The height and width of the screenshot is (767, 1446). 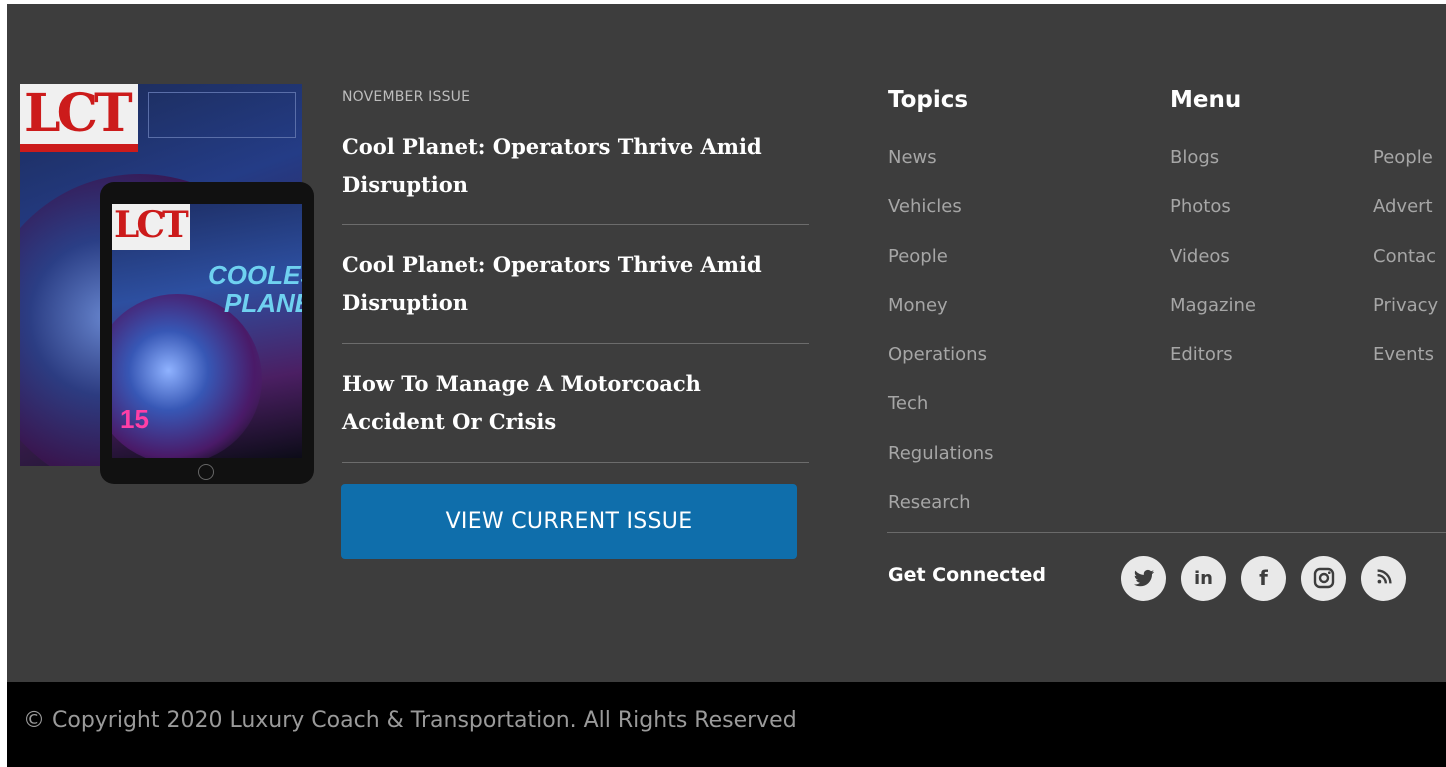 I want to click on cover-headline-1: COOLEST, so click(x=255, y=275).